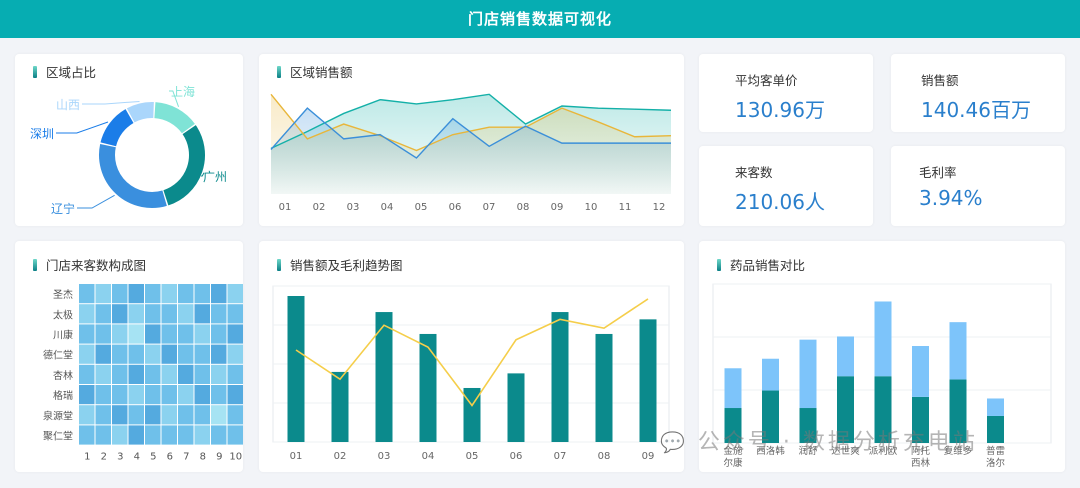  Describe the element at coordinates (471, 140) in the screenshot. I see `region-sales-card: 区域销售额 01 02 03 04 05 06 07 08 09 10 11 12` at that location.